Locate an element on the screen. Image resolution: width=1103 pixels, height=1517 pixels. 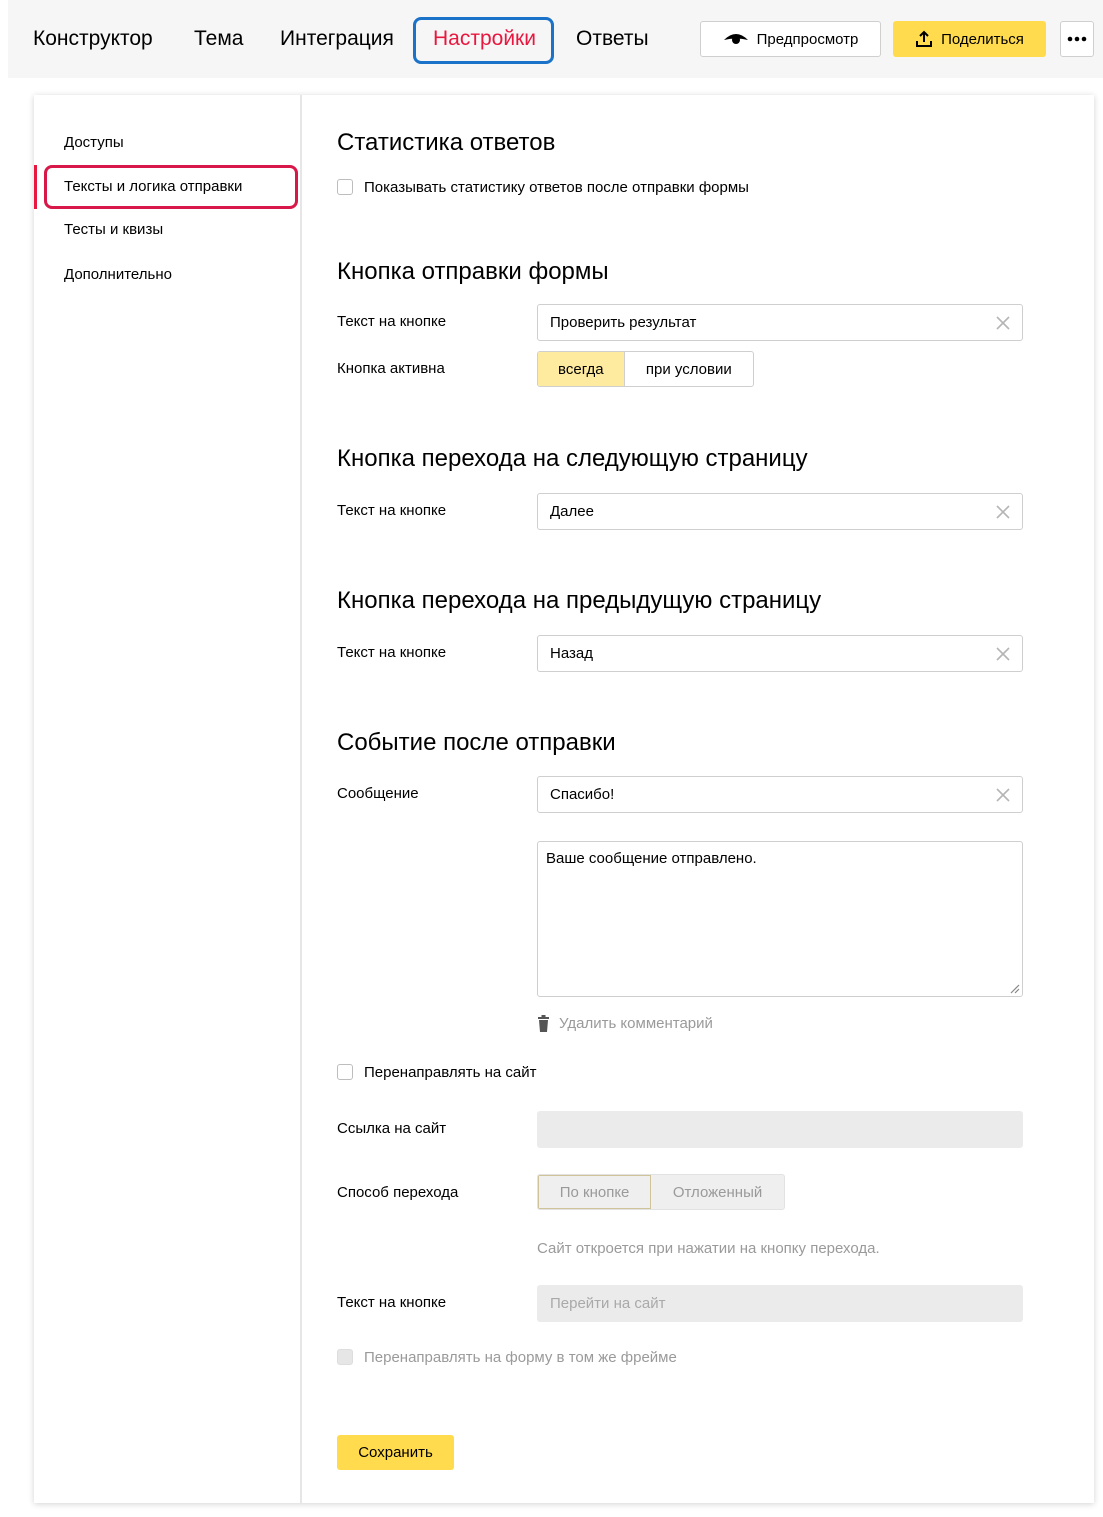
preview-button: Предпросмотр is located at coordinates (790, 39).